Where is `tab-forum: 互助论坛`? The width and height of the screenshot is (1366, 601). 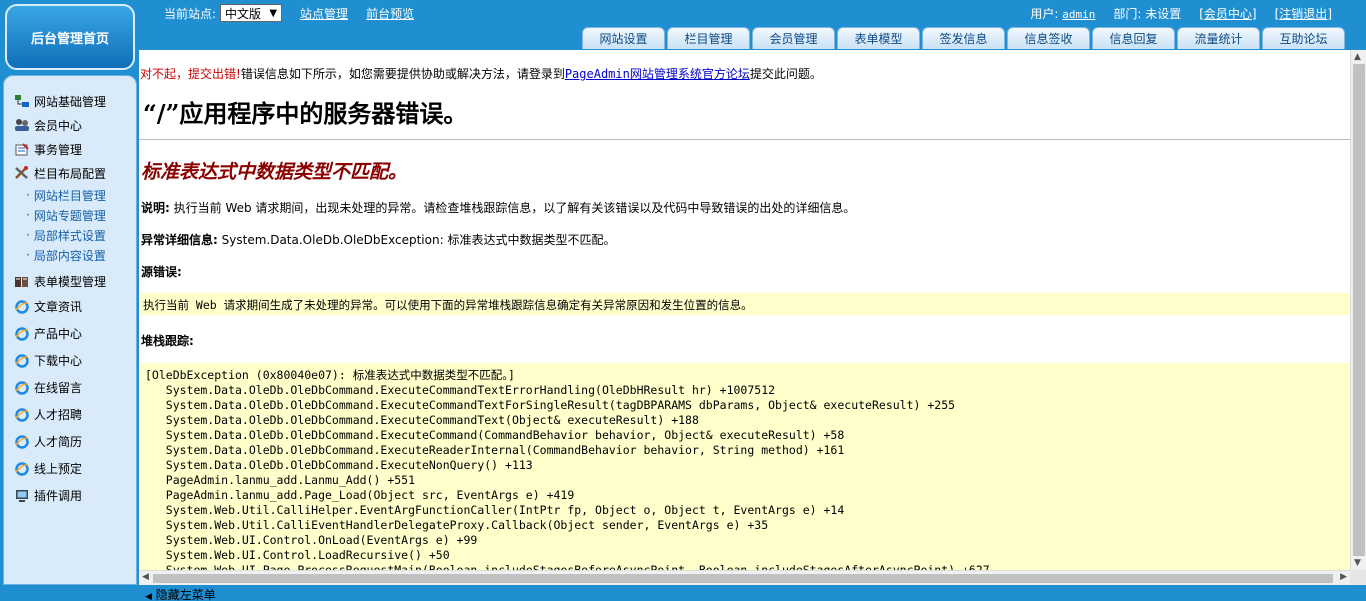
tab-forum: 互助论坛 is located at coordinates (1303, 38).